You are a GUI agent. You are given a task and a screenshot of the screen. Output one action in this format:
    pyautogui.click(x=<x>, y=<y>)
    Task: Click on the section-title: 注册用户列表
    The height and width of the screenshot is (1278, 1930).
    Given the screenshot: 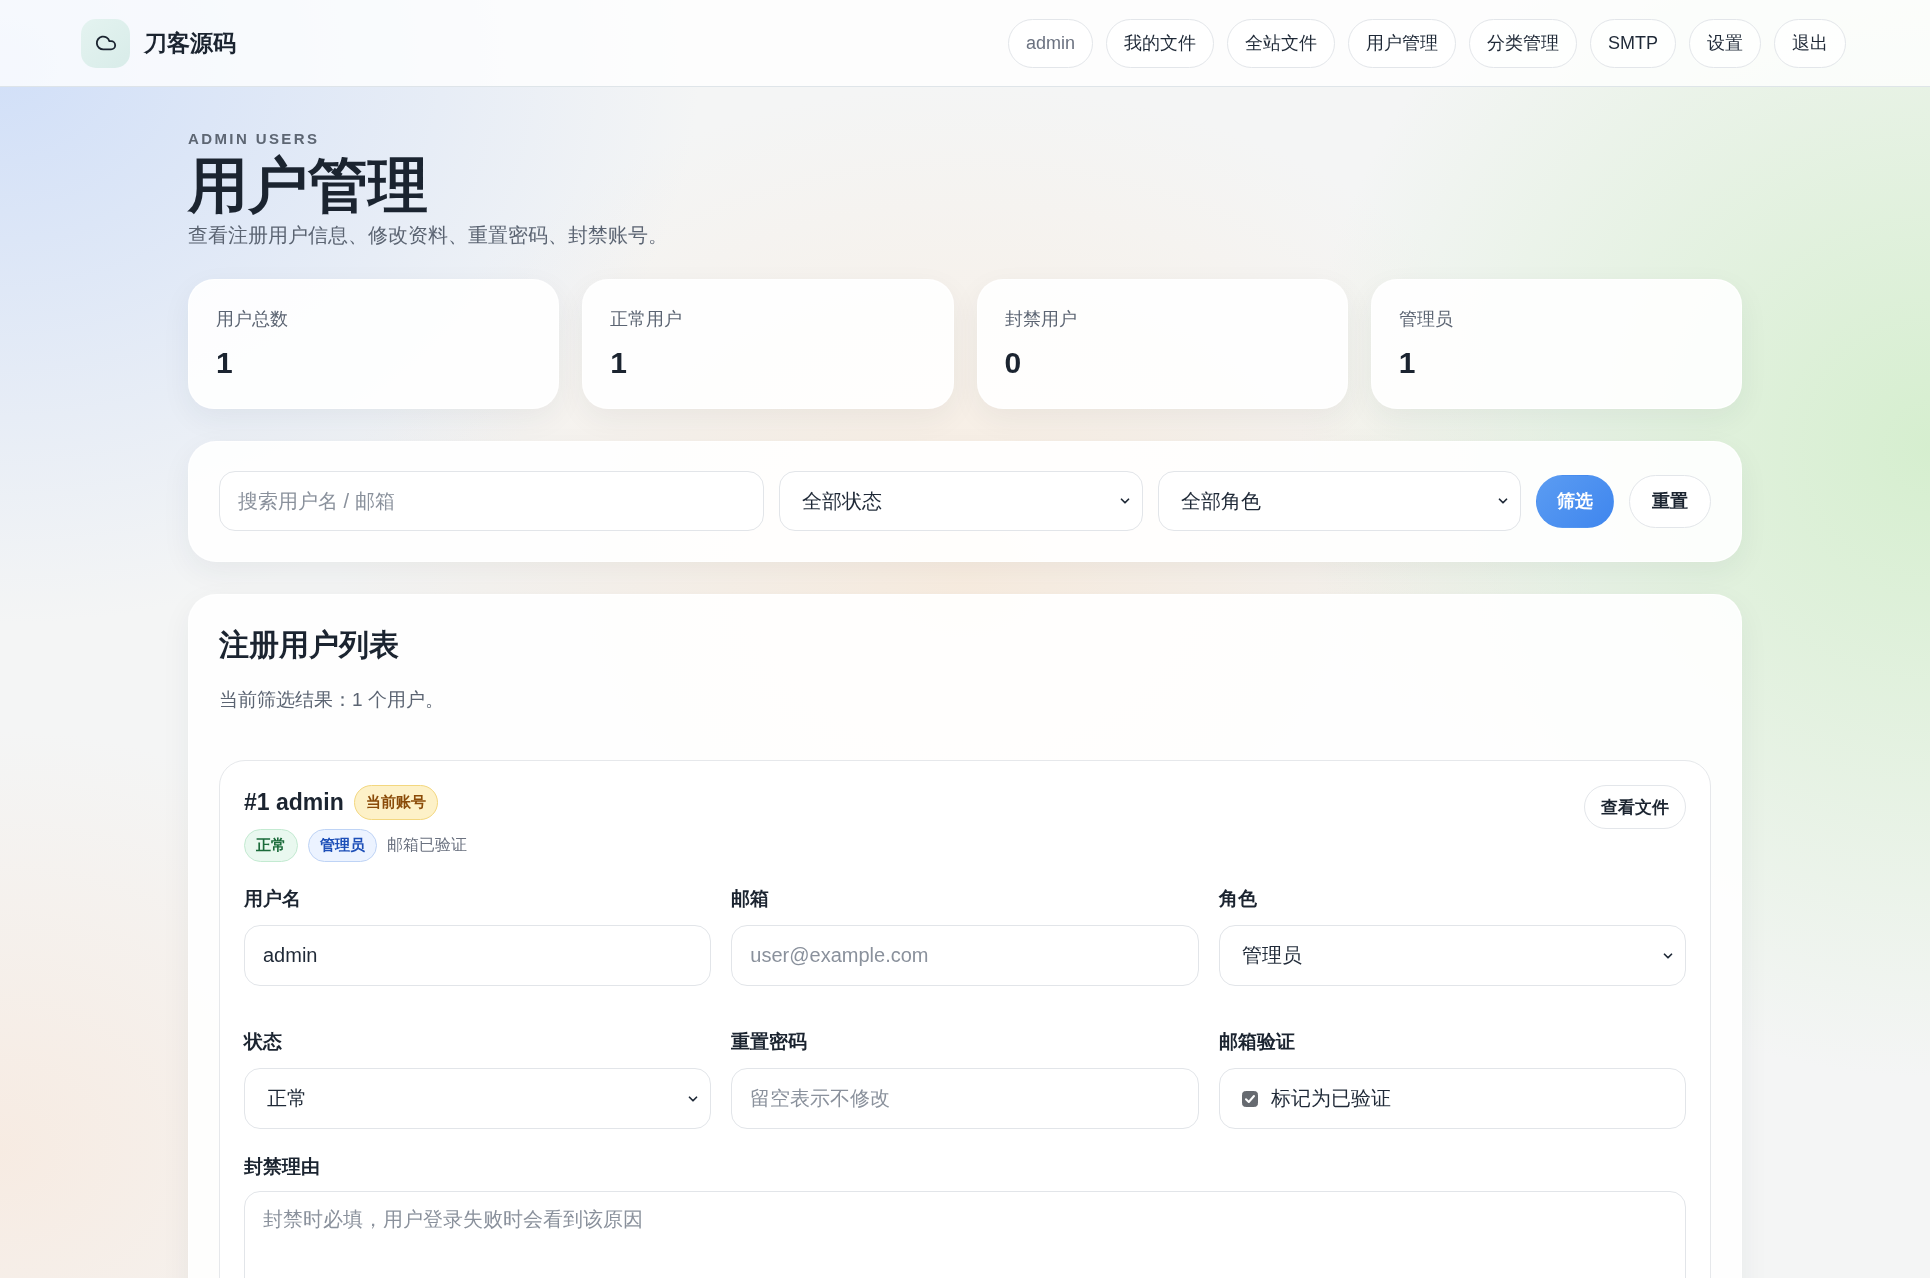 What is the action you would take?
    pyautogui.click(x=309, y=645)
    